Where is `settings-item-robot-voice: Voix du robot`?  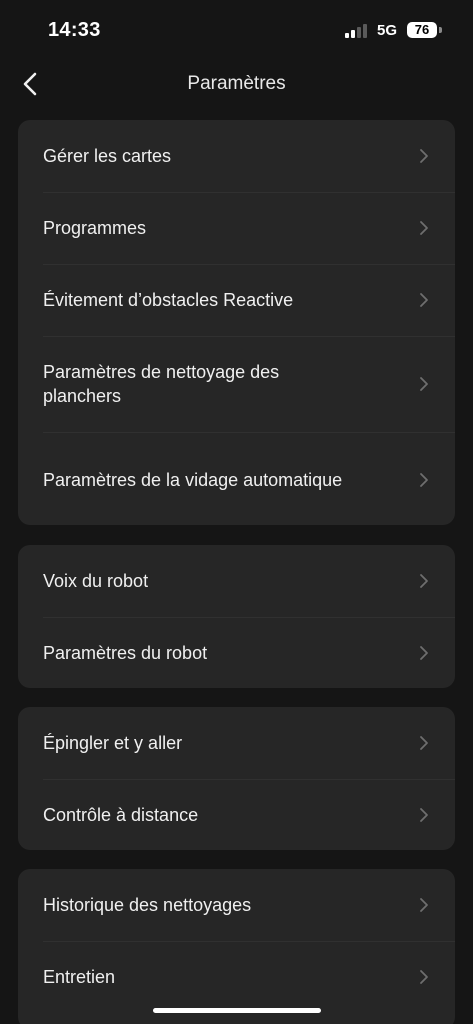
settings-item-robot-voice: Voix du robot is located at coordinates (236, 581).